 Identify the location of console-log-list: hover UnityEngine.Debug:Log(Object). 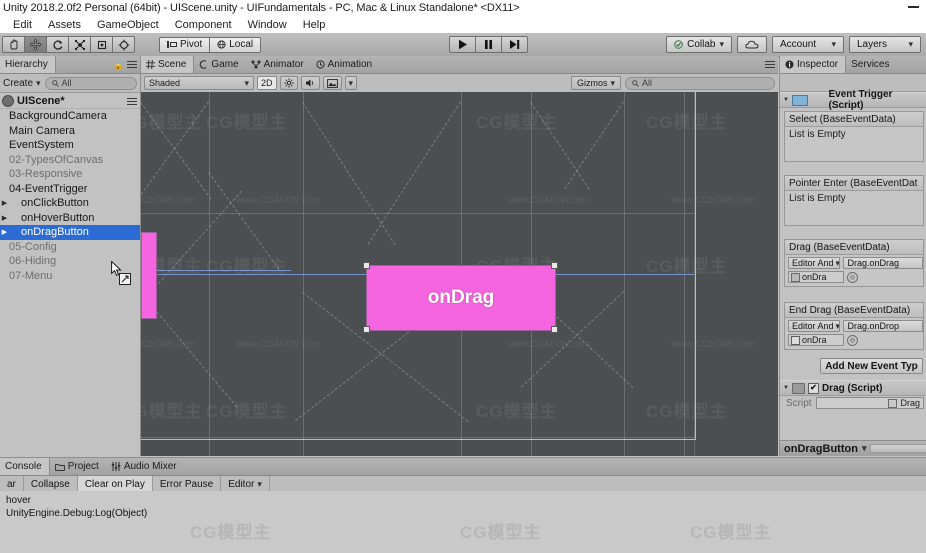
(463, 522).